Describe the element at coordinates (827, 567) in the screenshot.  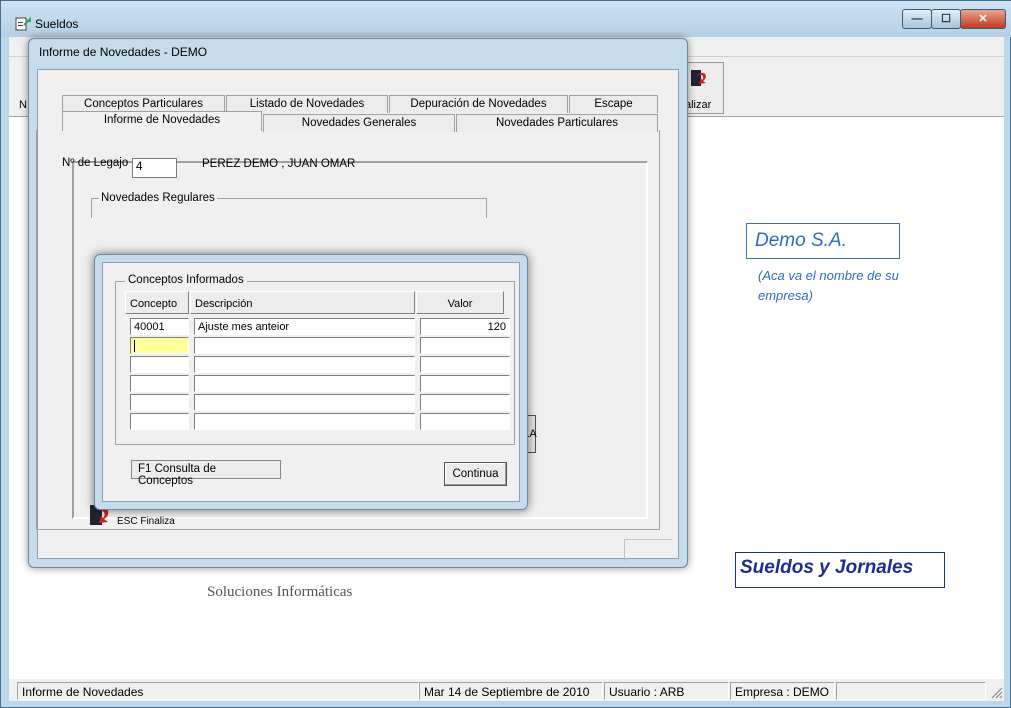
I see `product-brand: Sueldos y Jornales` at that location.